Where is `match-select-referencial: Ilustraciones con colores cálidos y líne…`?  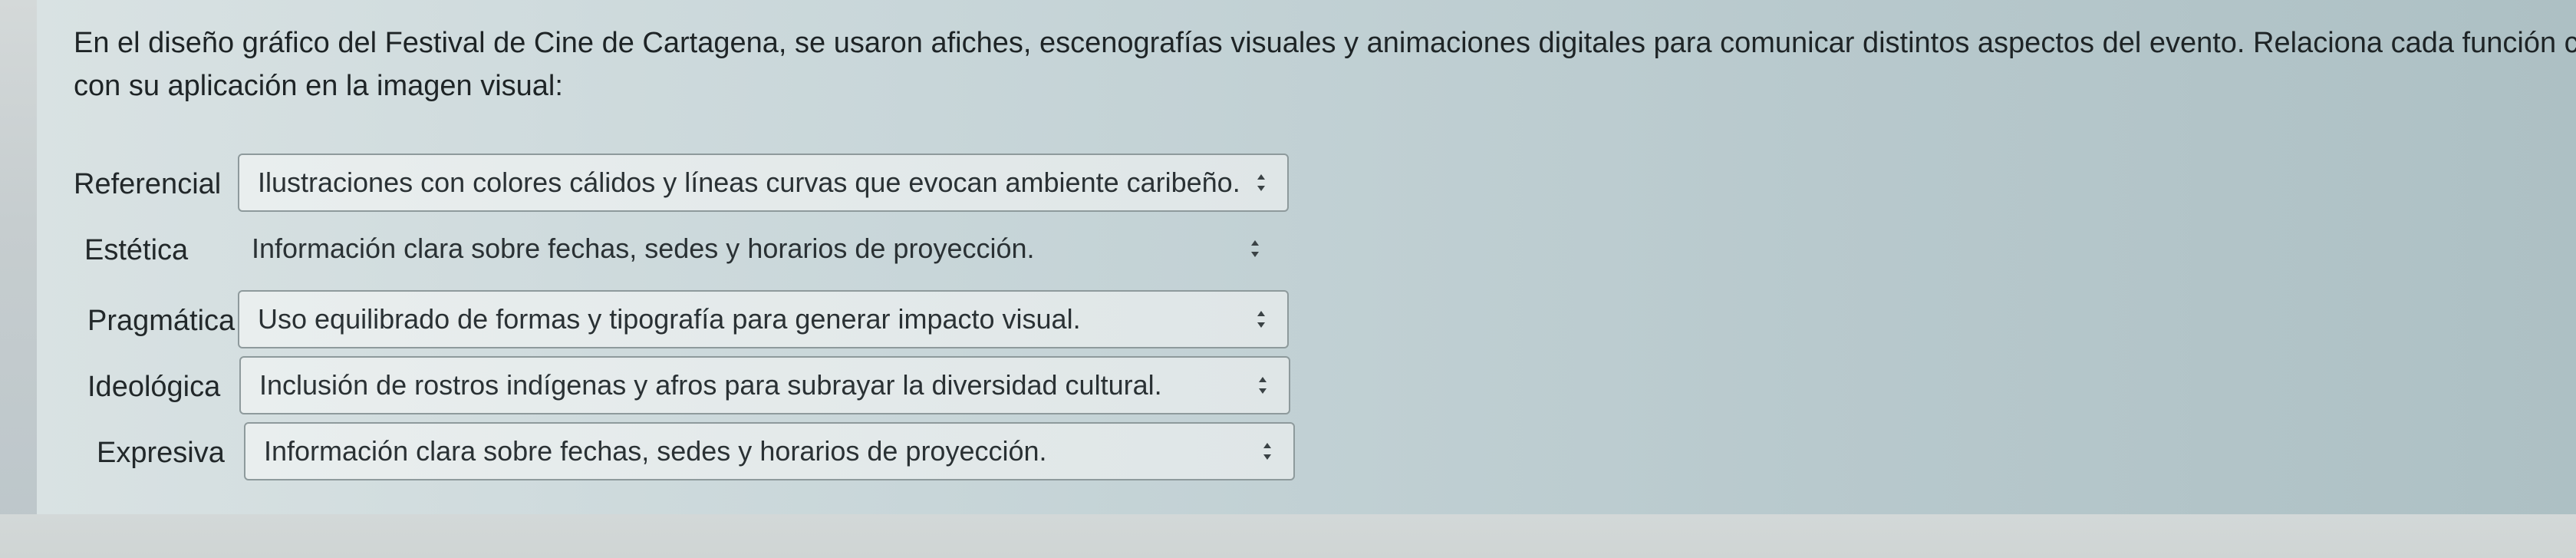
match-select-referencial: Ilustraciones con colores cálidos y líne… is located at coordinates (763, 183).